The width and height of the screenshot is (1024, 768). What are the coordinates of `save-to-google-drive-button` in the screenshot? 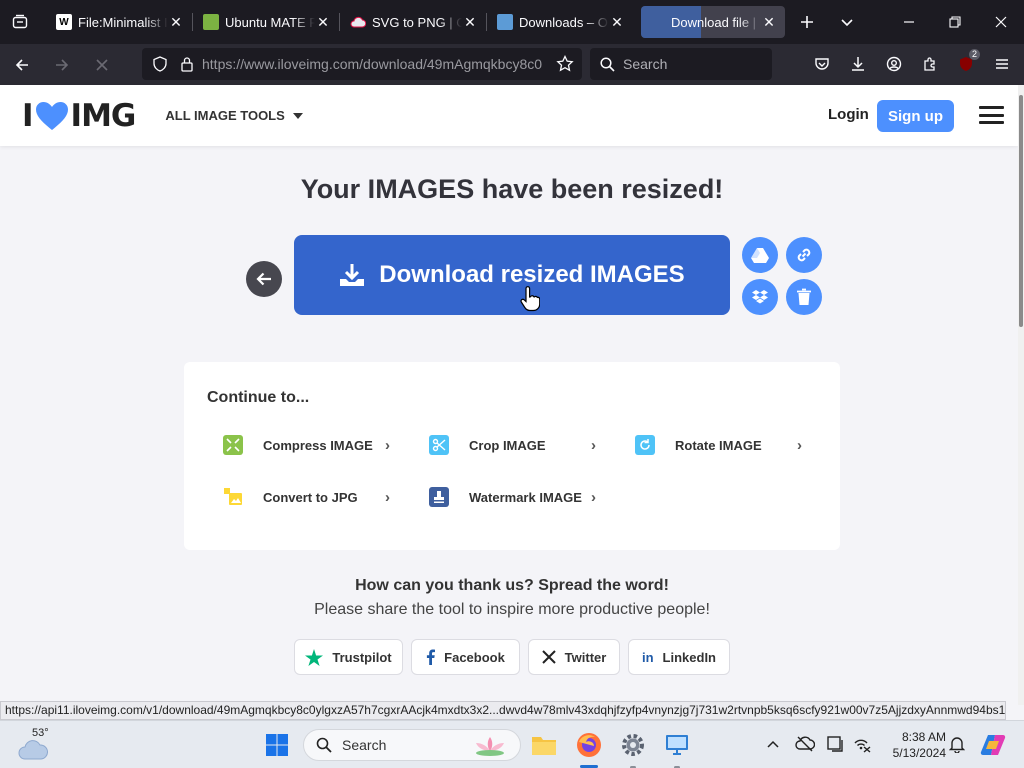 It's located at (760, 255).